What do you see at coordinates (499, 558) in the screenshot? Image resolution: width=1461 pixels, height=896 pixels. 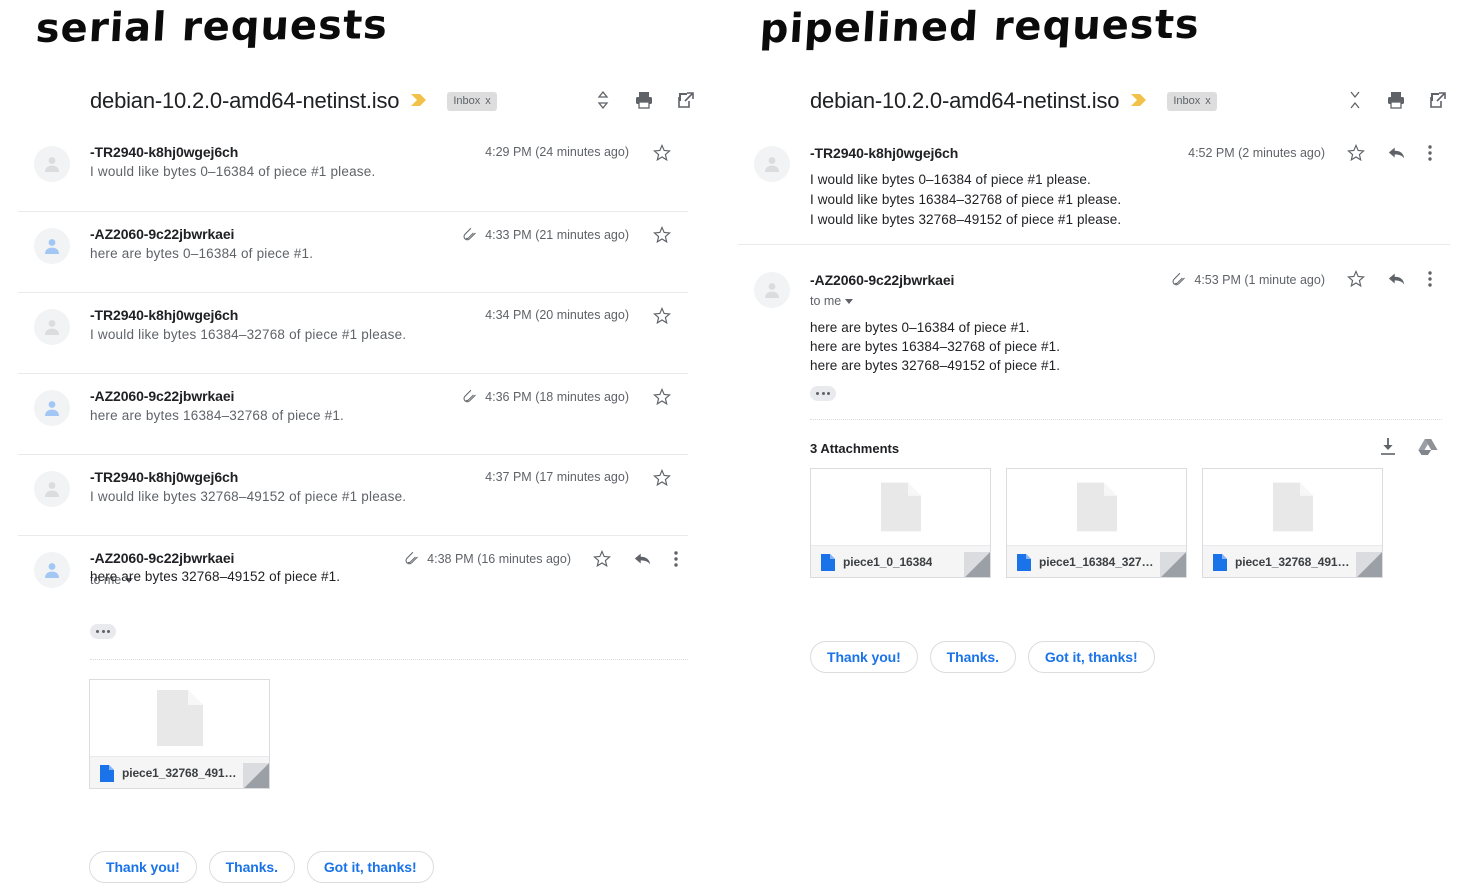 I see `message-timestamp: 4:38 PM (16 minutes ago)` at bounding box center [499, 558].